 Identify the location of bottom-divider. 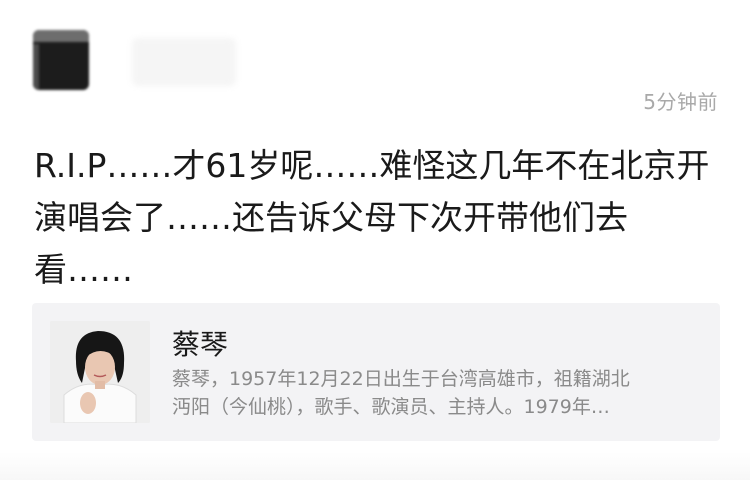
(375, 466).